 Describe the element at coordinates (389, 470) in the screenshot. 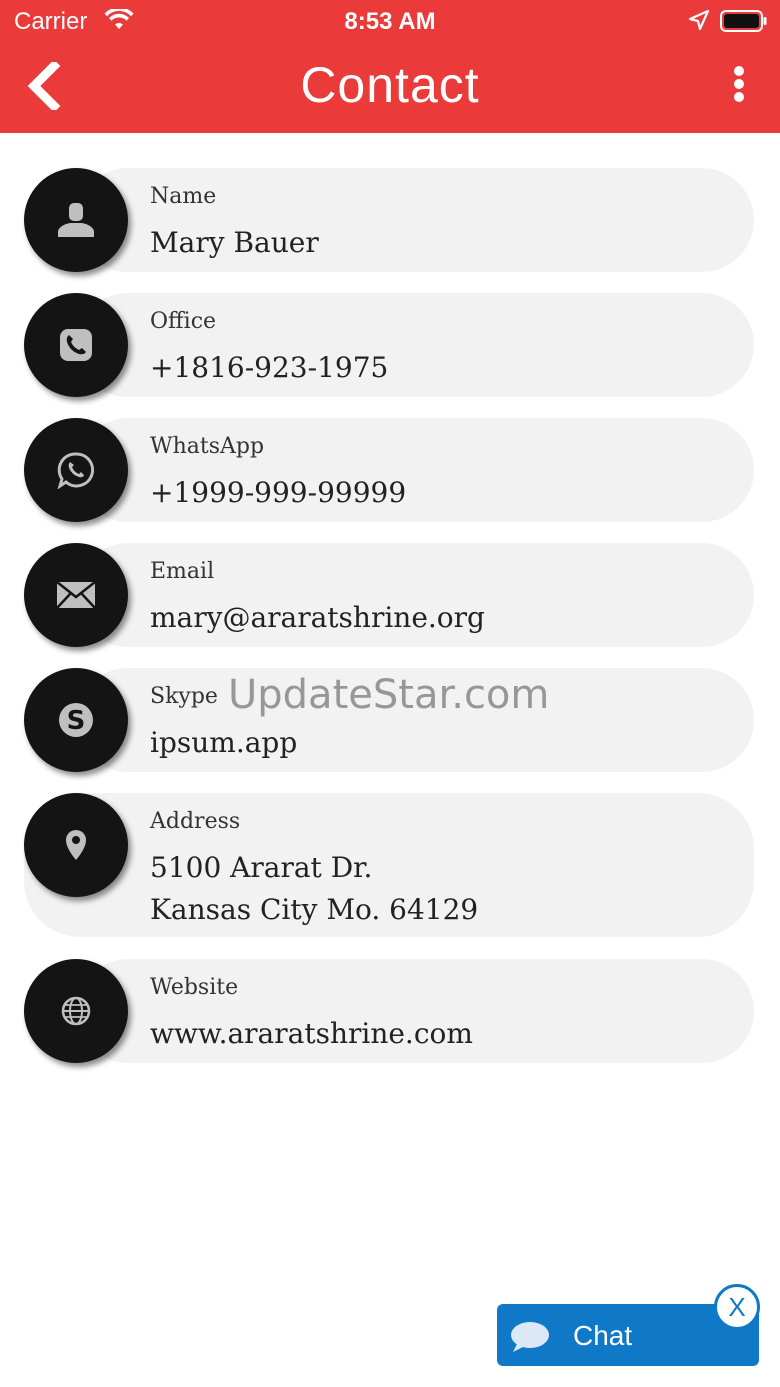

I see `contact-row-whatsapp: WhatsApp +1999-999-99999` at that location.